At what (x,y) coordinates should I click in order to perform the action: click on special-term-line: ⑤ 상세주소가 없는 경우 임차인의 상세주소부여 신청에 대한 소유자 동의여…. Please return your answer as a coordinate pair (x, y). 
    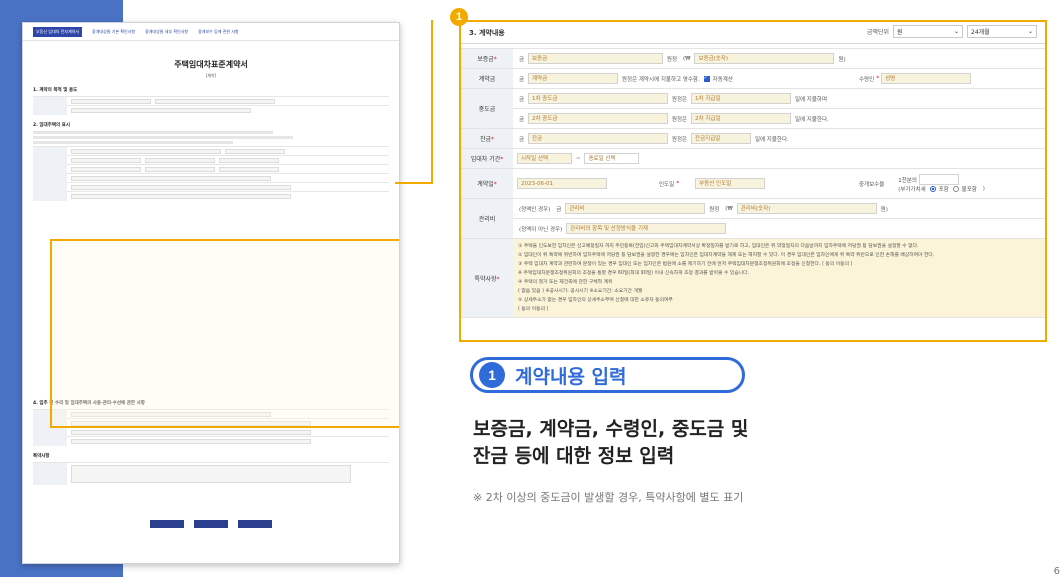
    Looking at the image, I should click on (595, 300).